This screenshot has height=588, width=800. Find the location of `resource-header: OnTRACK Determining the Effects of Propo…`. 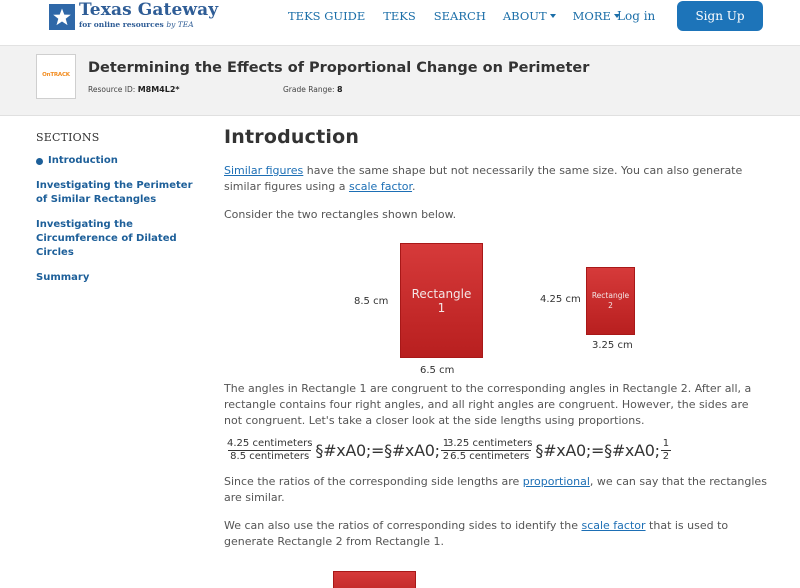

resource-header: OnTRACK Determining the Effects of Propo… is located at coordinates (400, 81).